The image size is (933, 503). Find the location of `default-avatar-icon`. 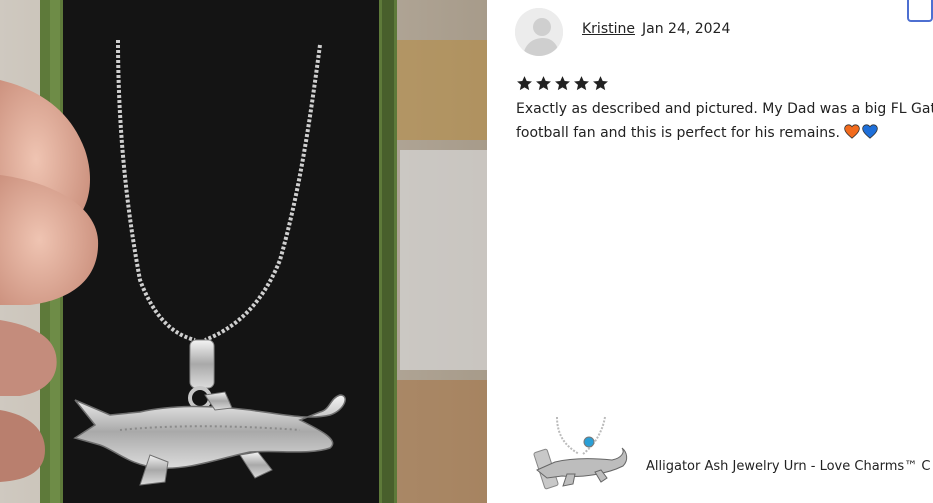

default-avatar-icon is located at coordinates (539, 32).